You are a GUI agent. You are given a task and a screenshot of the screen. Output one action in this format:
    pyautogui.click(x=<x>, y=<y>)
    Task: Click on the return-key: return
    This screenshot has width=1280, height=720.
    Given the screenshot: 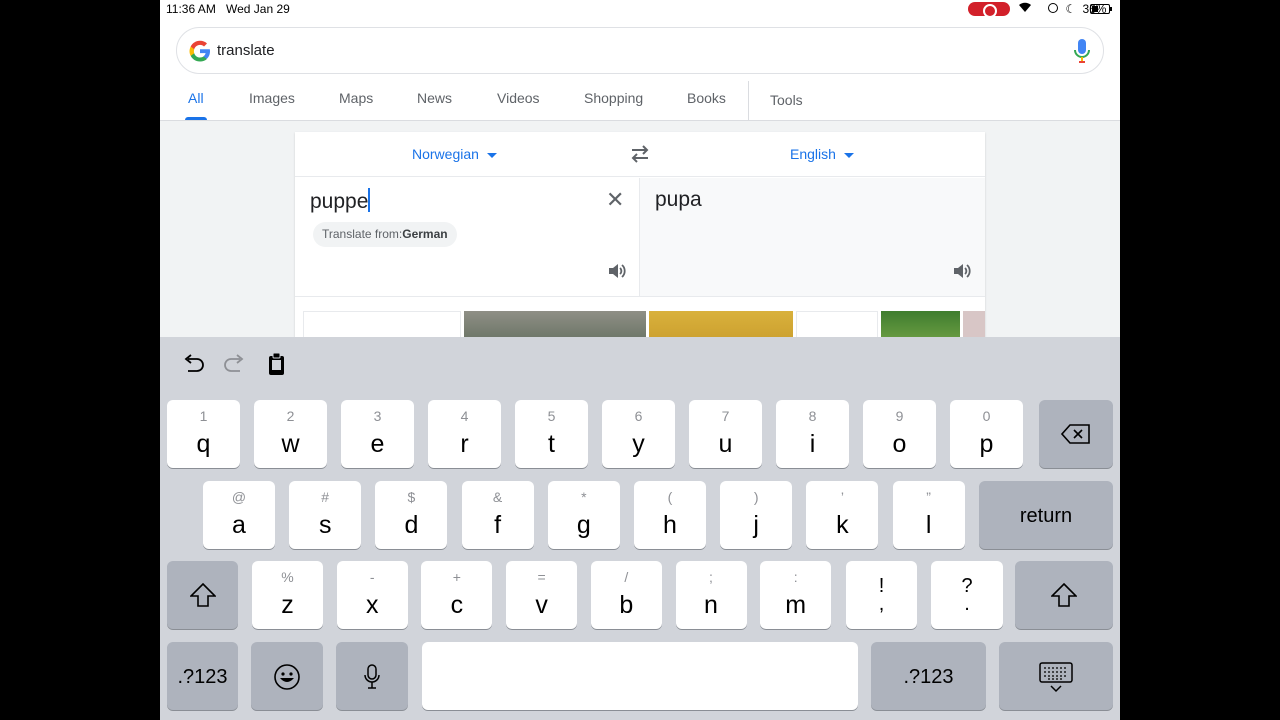 What is the action you would take?
    pyautogui.click(x=1046, y=515)
    